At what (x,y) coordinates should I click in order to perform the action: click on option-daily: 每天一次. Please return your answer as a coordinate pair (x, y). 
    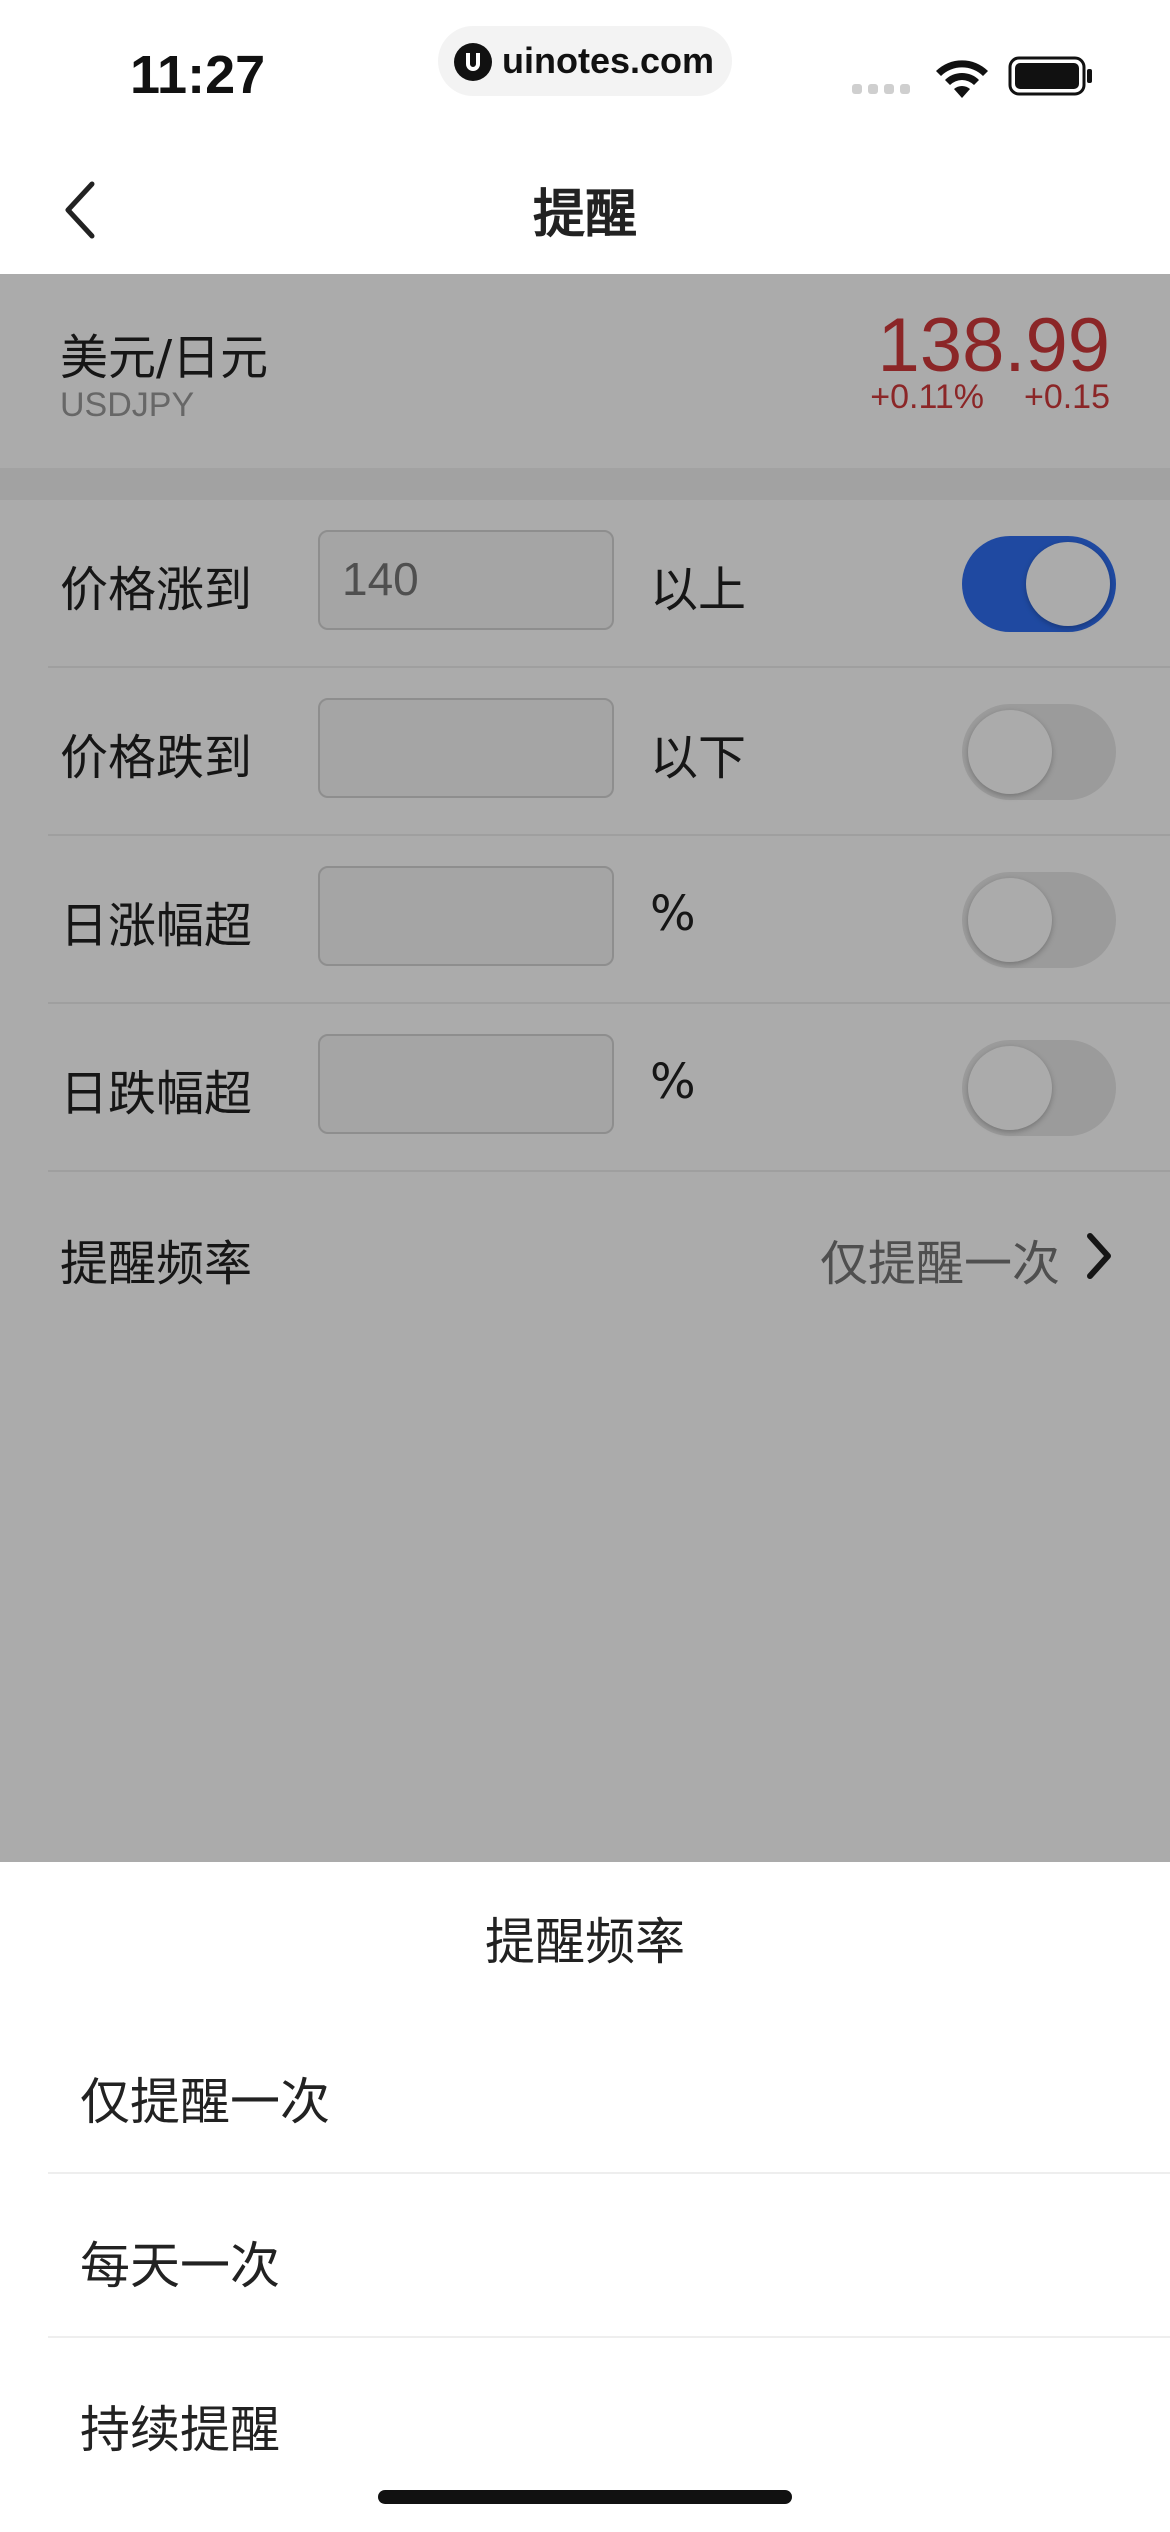
    Looking at the image, I should click on (585, 2256).